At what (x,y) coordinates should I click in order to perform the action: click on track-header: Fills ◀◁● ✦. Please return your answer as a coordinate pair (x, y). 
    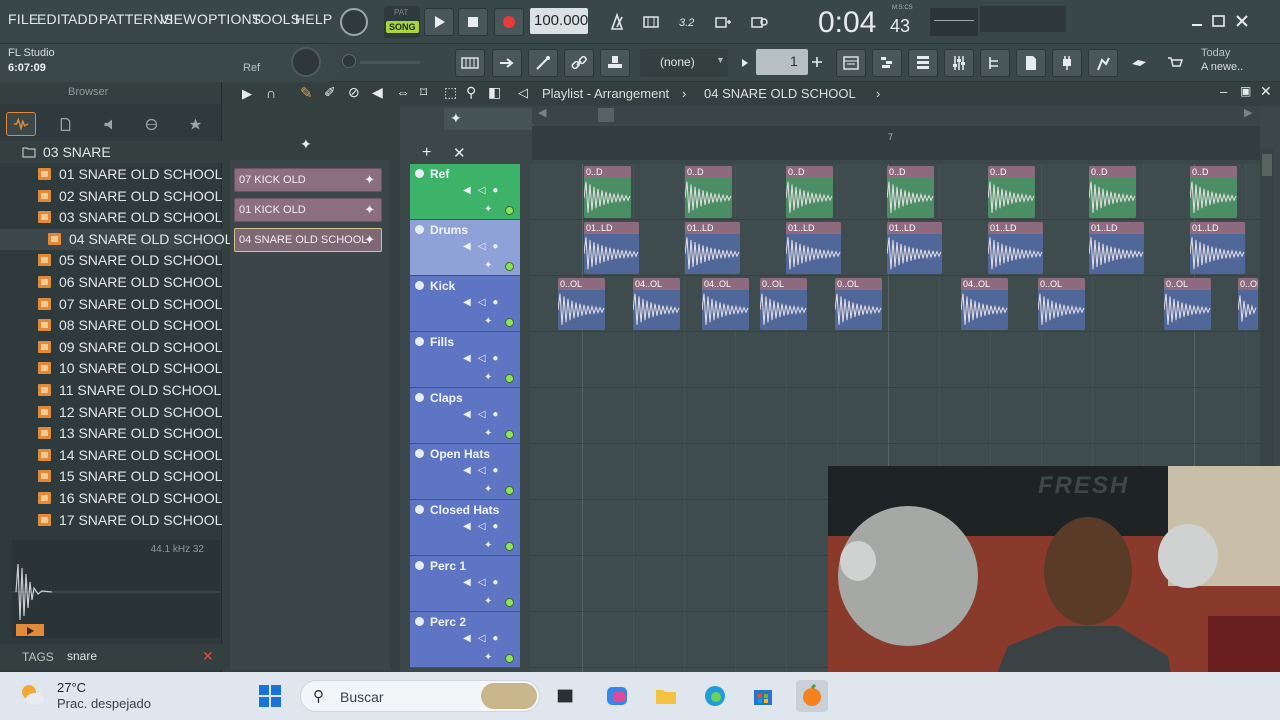
    Looking at the image, I should click on (465, 360).